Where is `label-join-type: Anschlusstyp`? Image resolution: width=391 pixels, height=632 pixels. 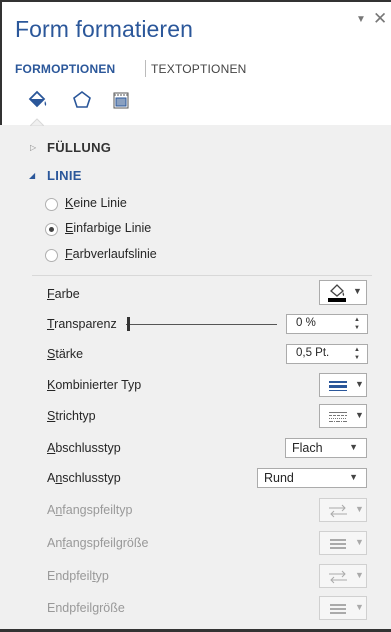
label-join-type: Anschlusstyp is located at coordinates (84, 478).